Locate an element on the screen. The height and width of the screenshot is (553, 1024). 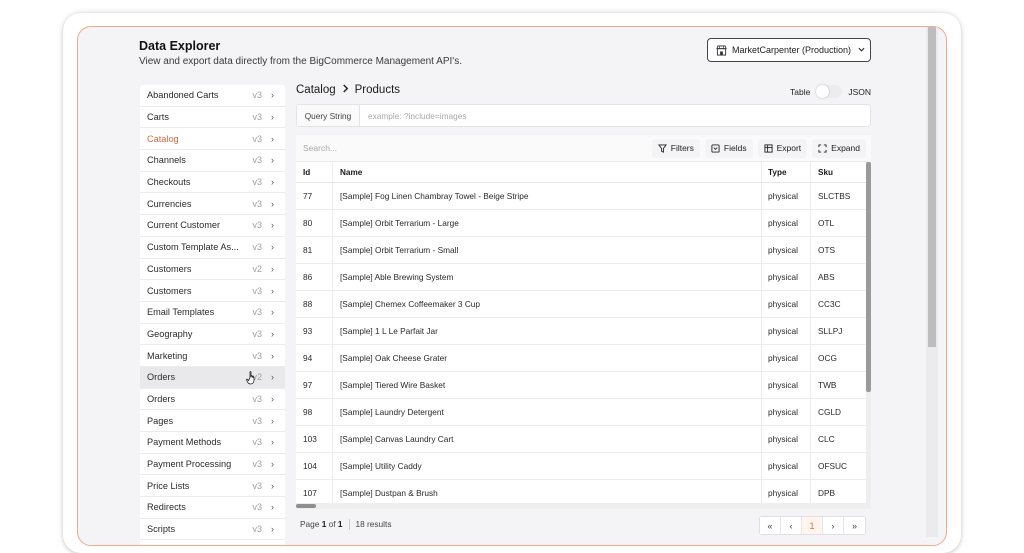
breadcrumb-parent: Catalog is located at coordinates (316, 90).